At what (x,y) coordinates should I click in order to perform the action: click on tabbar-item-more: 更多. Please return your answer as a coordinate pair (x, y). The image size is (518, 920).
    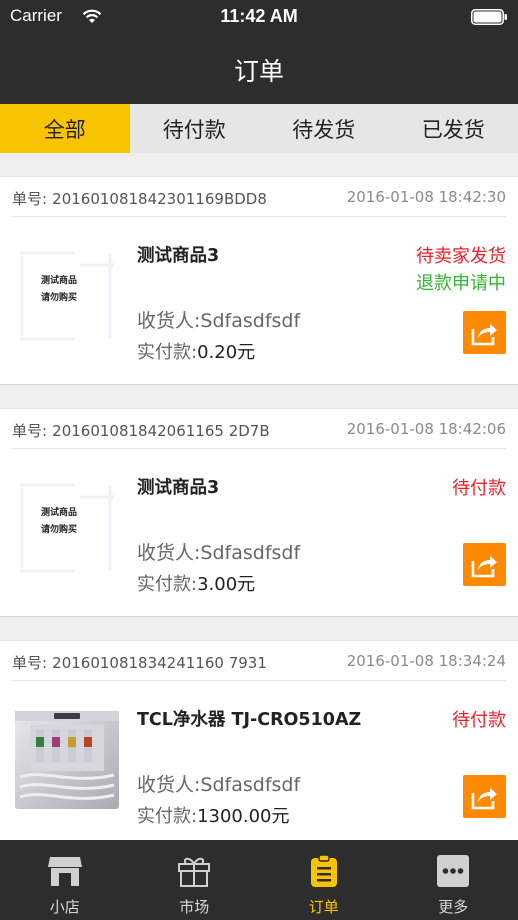
    Looking at the image, I should click on (453, 880).